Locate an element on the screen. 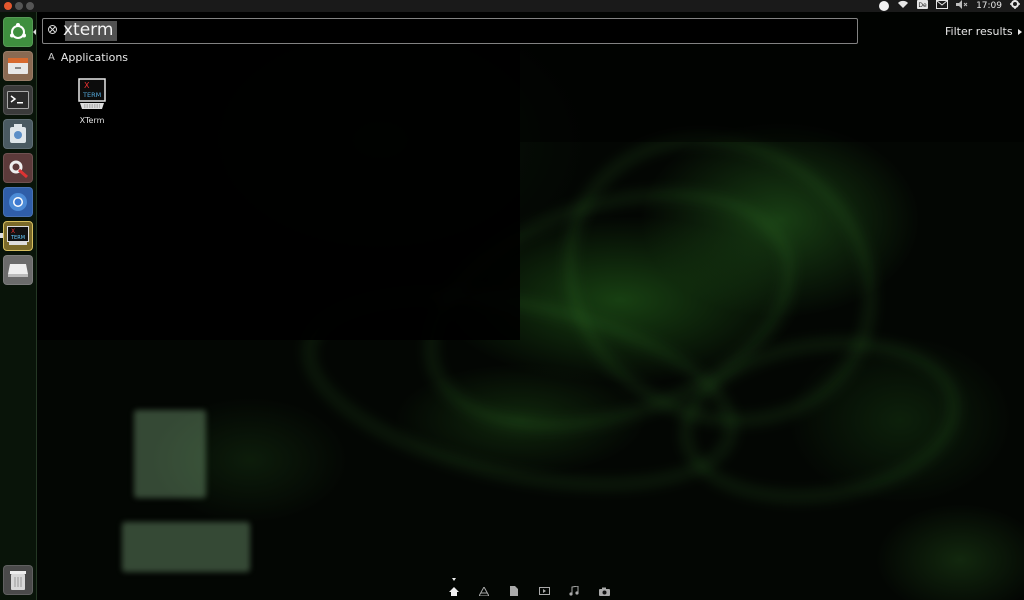  result-xterm: X TERM XTerm is located at coordinates (92, 101).